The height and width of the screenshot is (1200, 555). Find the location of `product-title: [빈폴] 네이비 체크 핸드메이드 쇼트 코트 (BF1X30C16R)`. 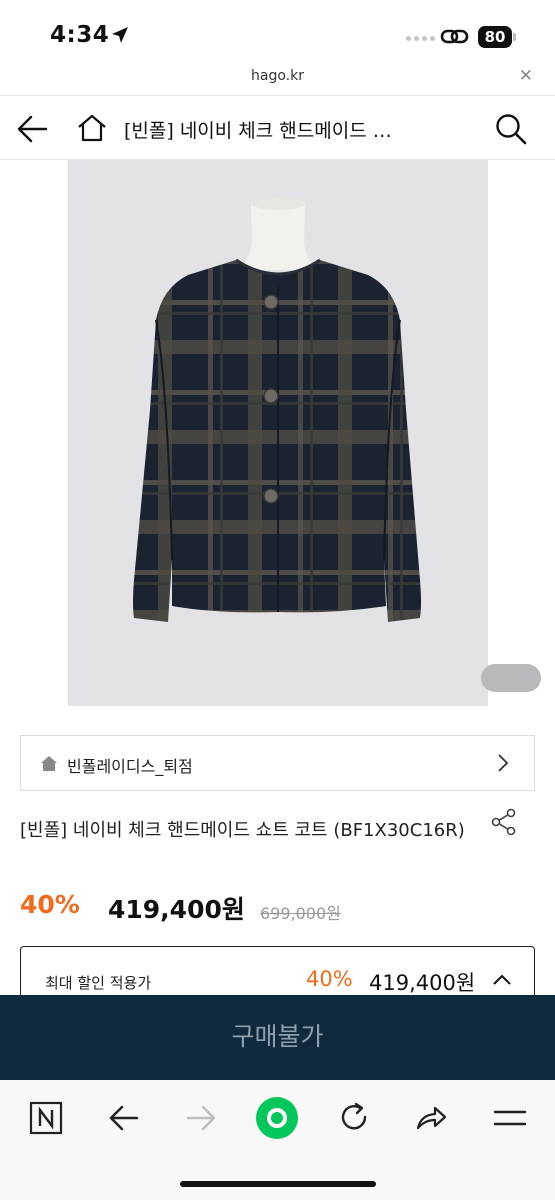

product-title: [빈폴] 네이비 체크 핸드메이드 쇼트 코트 (BF1X30C16R) is located at coordinates (242, 830).